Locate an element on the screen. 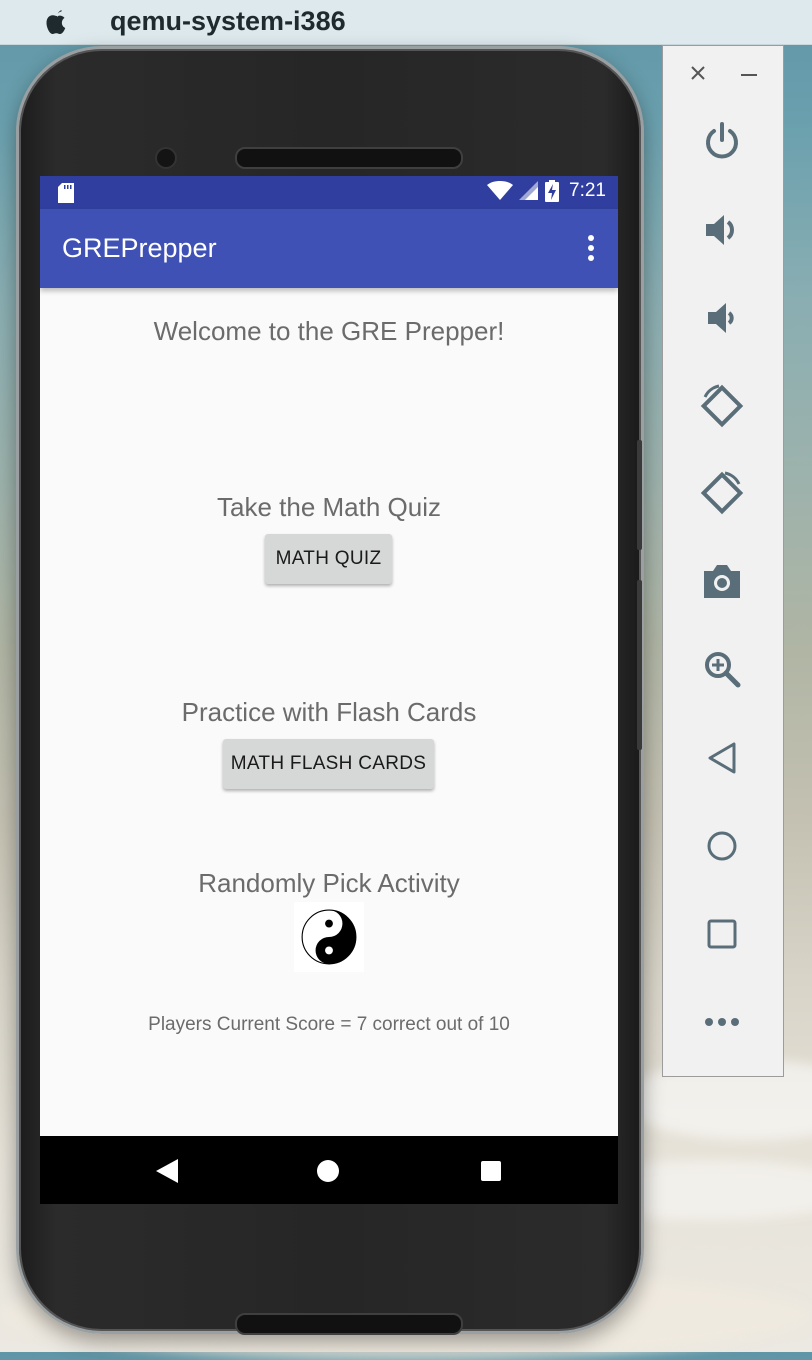  recents-icon is located at coordinates (491, 1171).